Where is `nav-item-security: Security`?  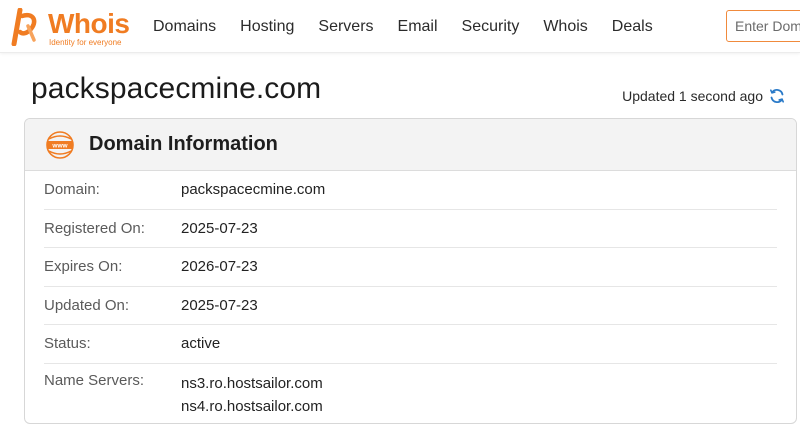 nav-item-security: Security is located at coordinates (491, 27).